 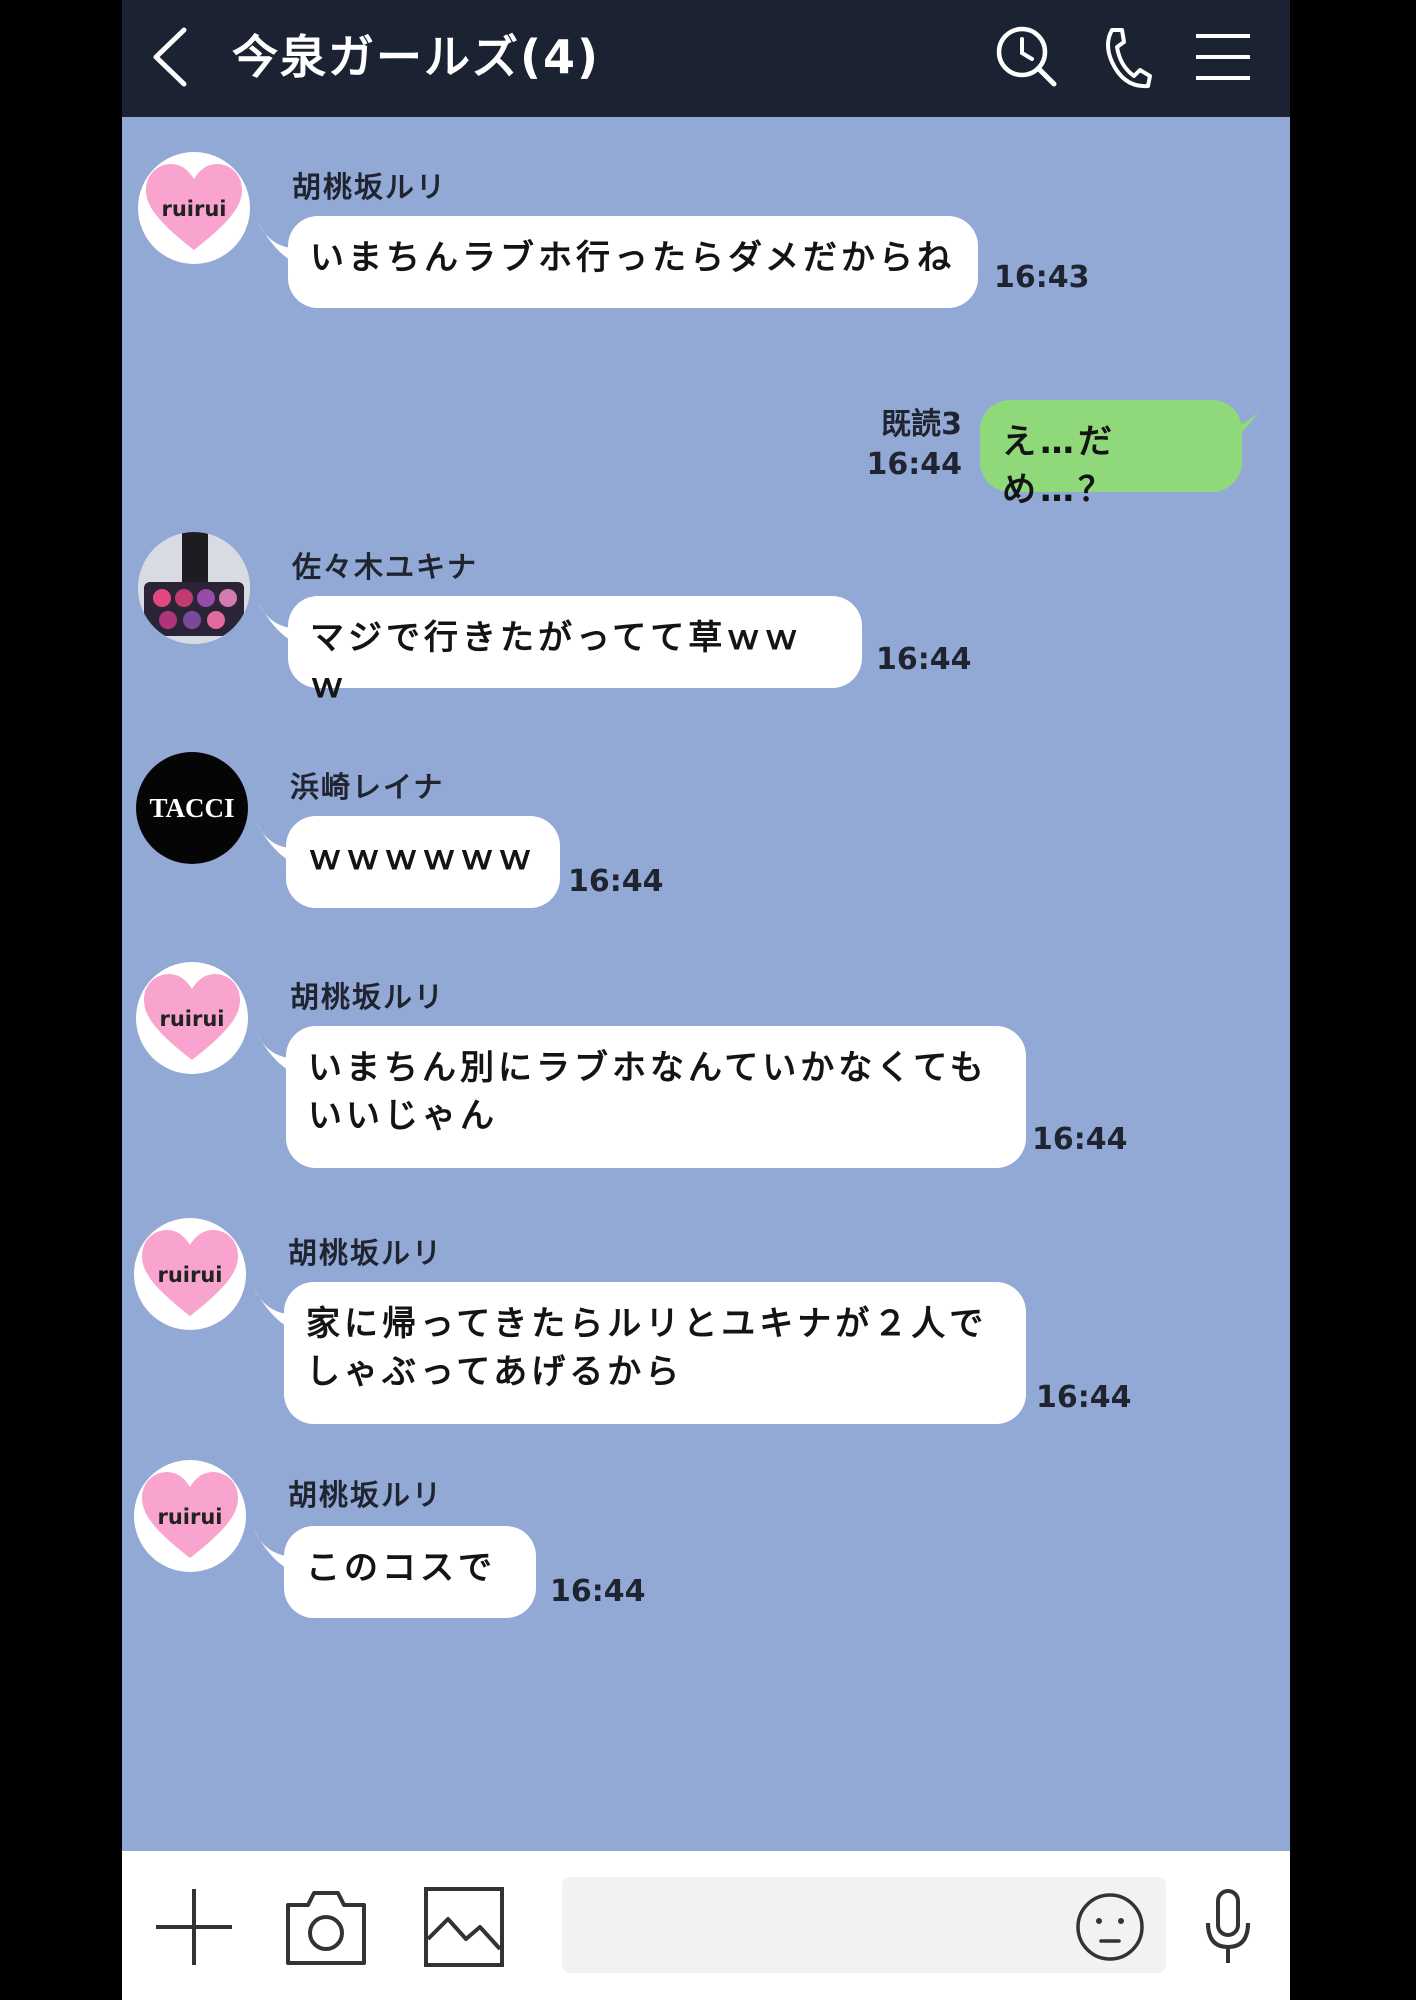 I want to click on camera-button, so click(x=326, y=1925).